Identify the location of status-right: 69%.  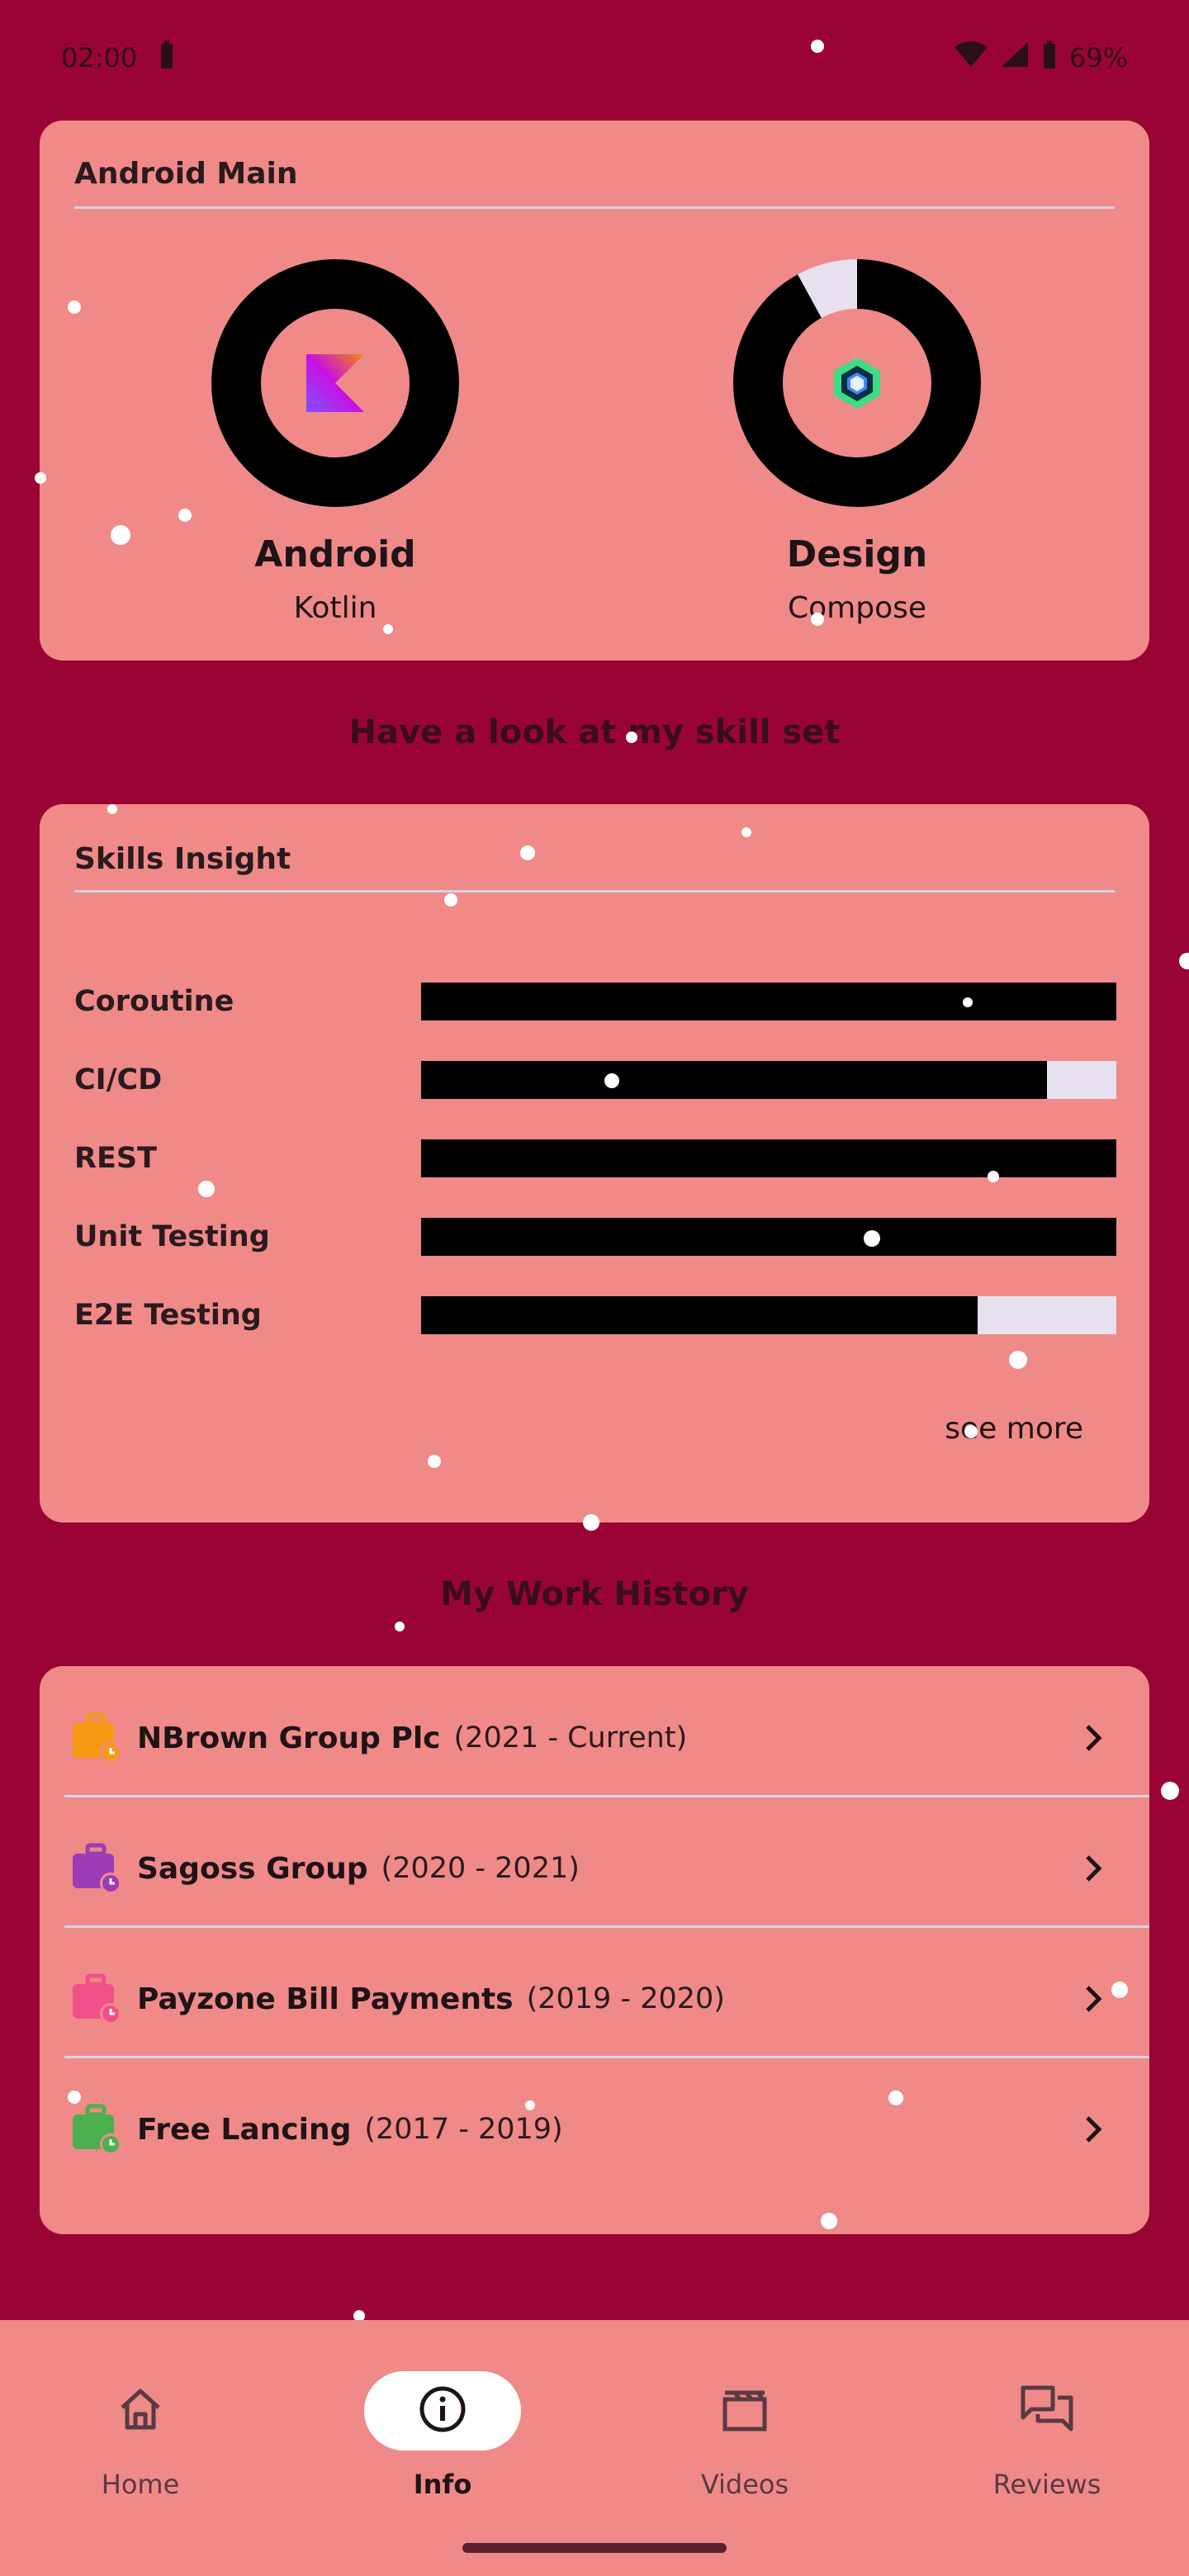
(1041, 58).